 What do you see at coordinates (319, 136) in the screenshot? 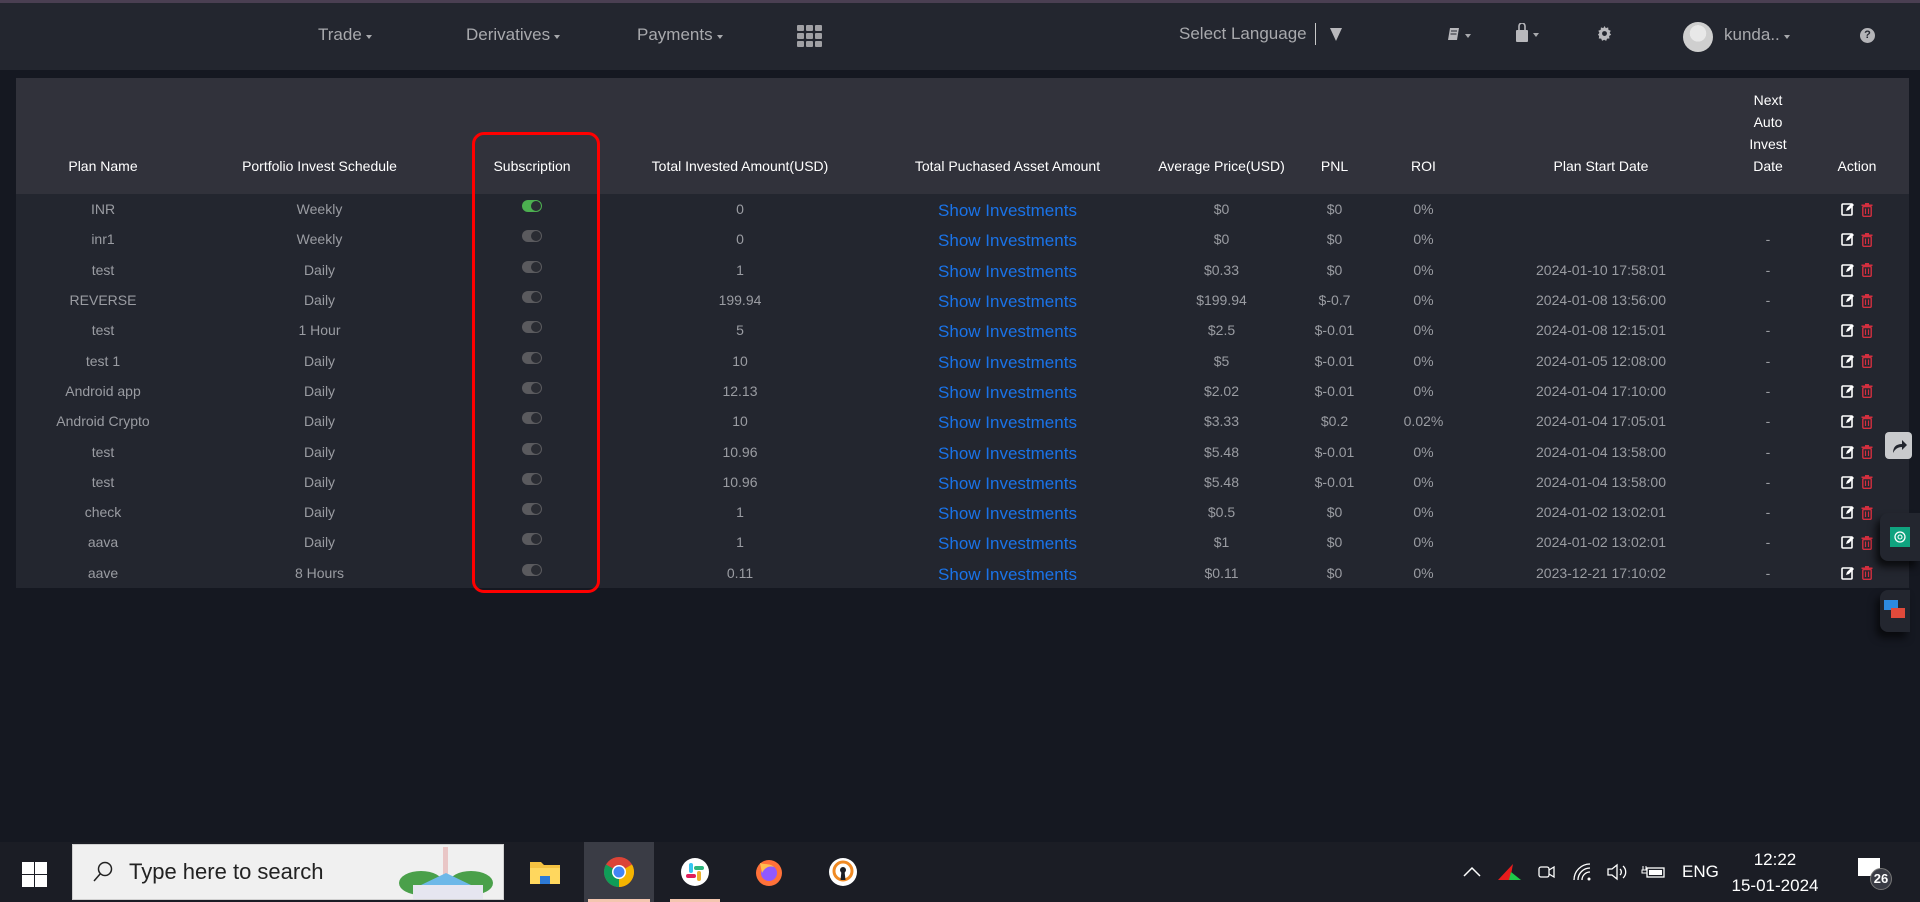
I see `column-header-schedule: Portfolio Invest Schedule` at bounding box center [319, 136].